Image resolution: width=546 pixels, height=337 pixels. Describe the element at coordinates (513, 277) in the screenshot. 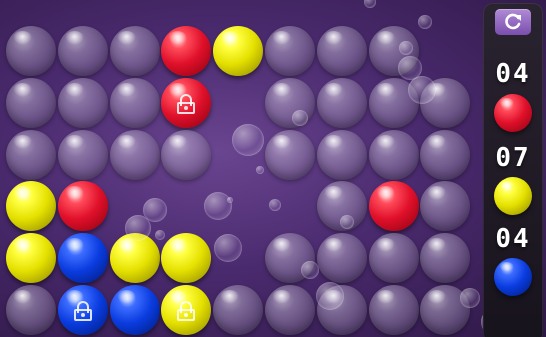

I see `blue-ball-icon` at that location.